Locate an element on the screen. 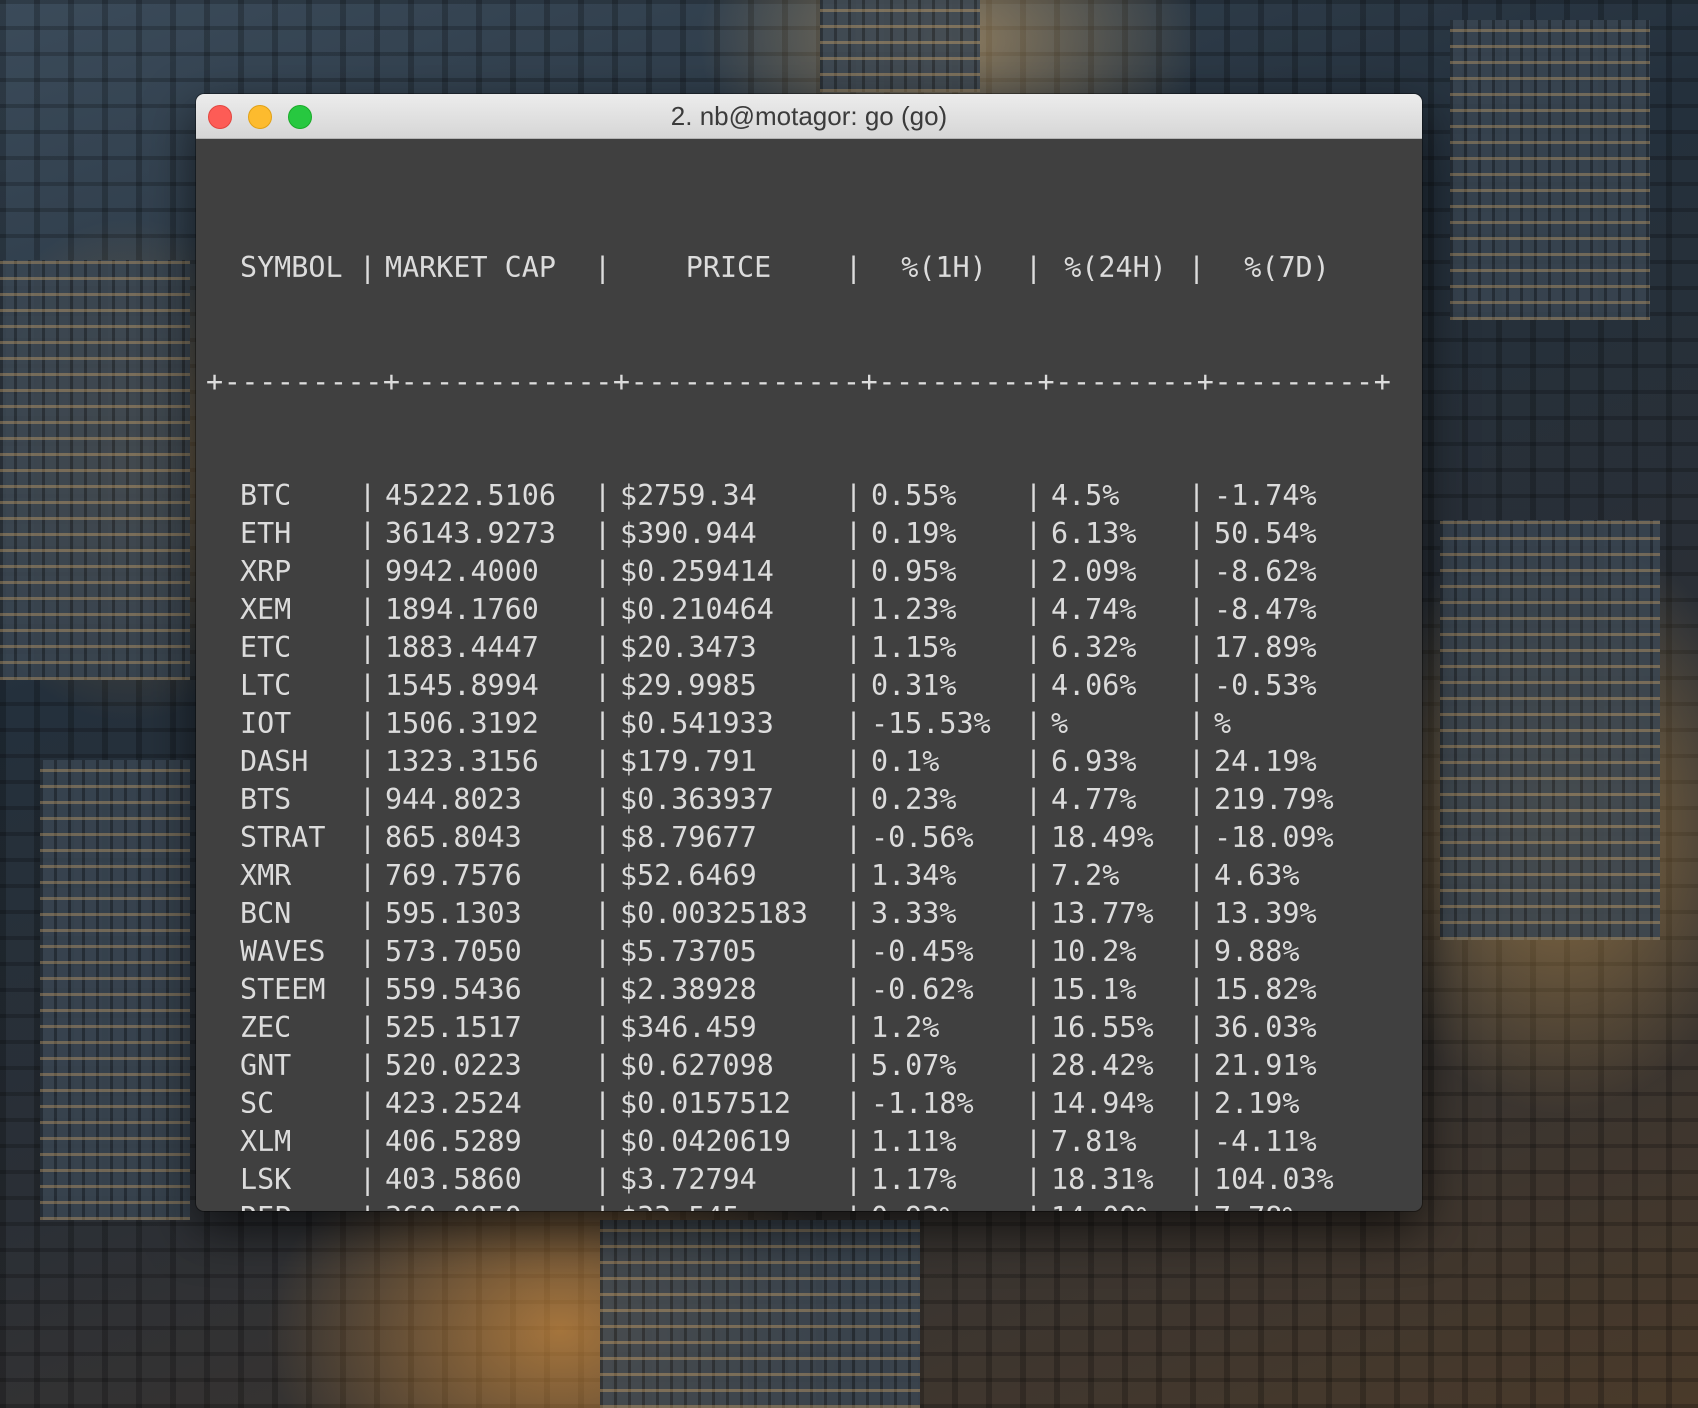  cell-price: $0.363937 is located at coordinates (697, 799).